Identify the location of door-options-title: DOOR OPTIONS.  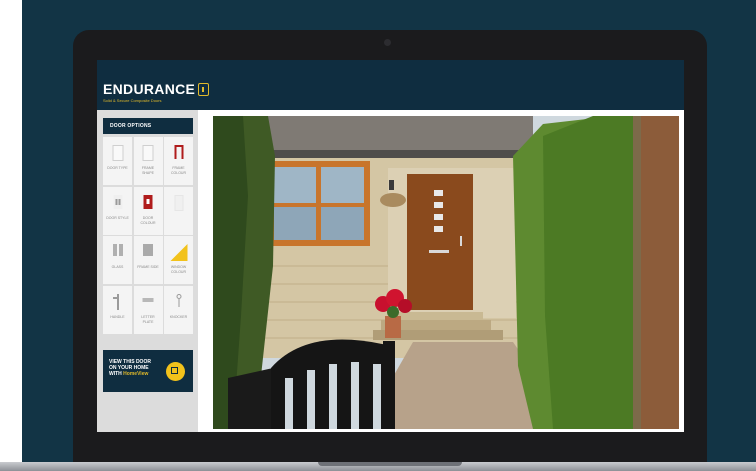
(148, 126).